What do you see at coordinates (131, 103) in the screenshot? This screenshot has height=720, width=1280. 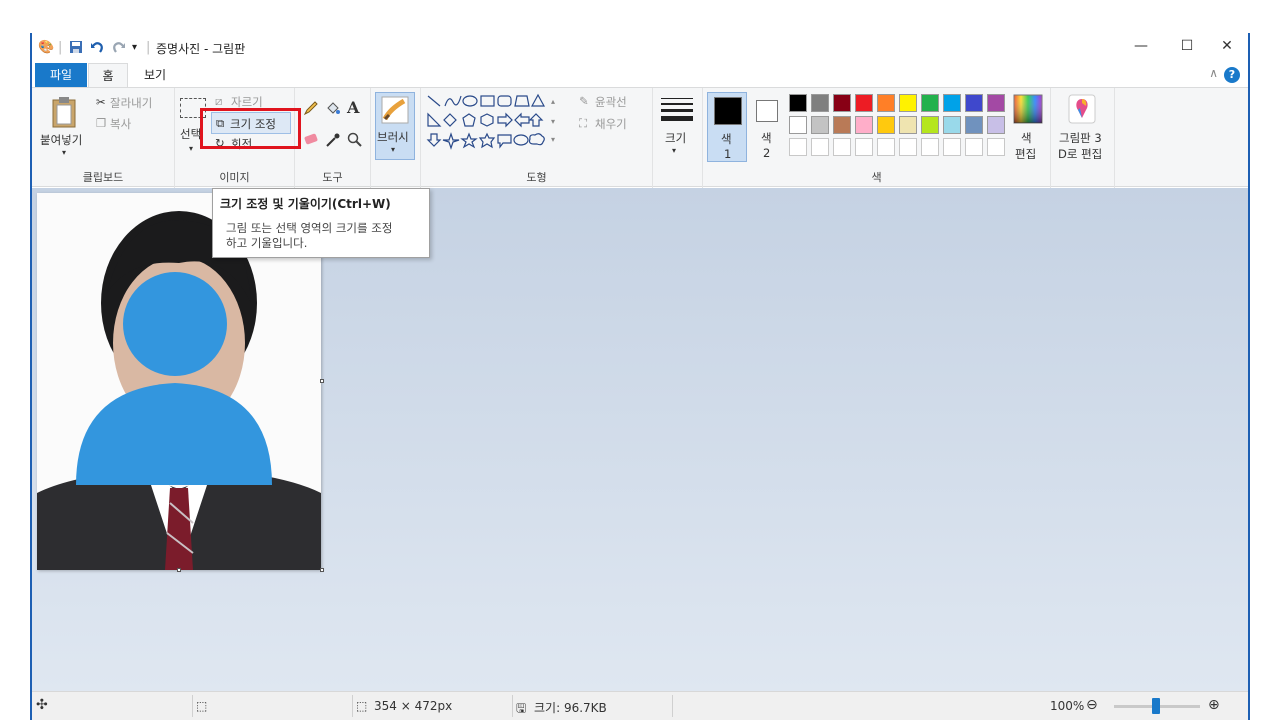 I see `cut-button: 잘라내기` at bounding box center [131, 103].